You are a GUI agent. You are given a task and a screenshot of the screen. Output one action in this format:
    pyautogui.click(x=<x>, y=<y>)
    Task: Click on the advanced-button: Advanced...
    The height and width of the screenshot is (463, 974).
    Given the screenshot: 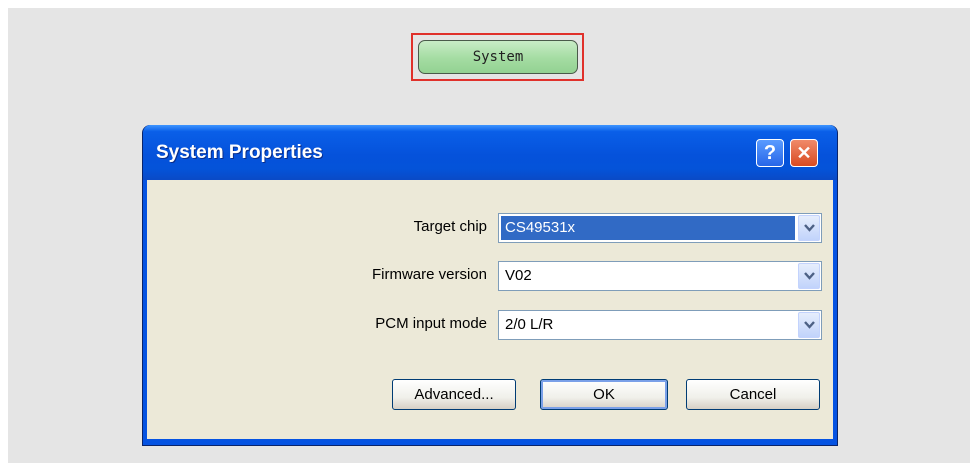 What is the action you would take?
    pyautogui.click(x=454, y=394)
    